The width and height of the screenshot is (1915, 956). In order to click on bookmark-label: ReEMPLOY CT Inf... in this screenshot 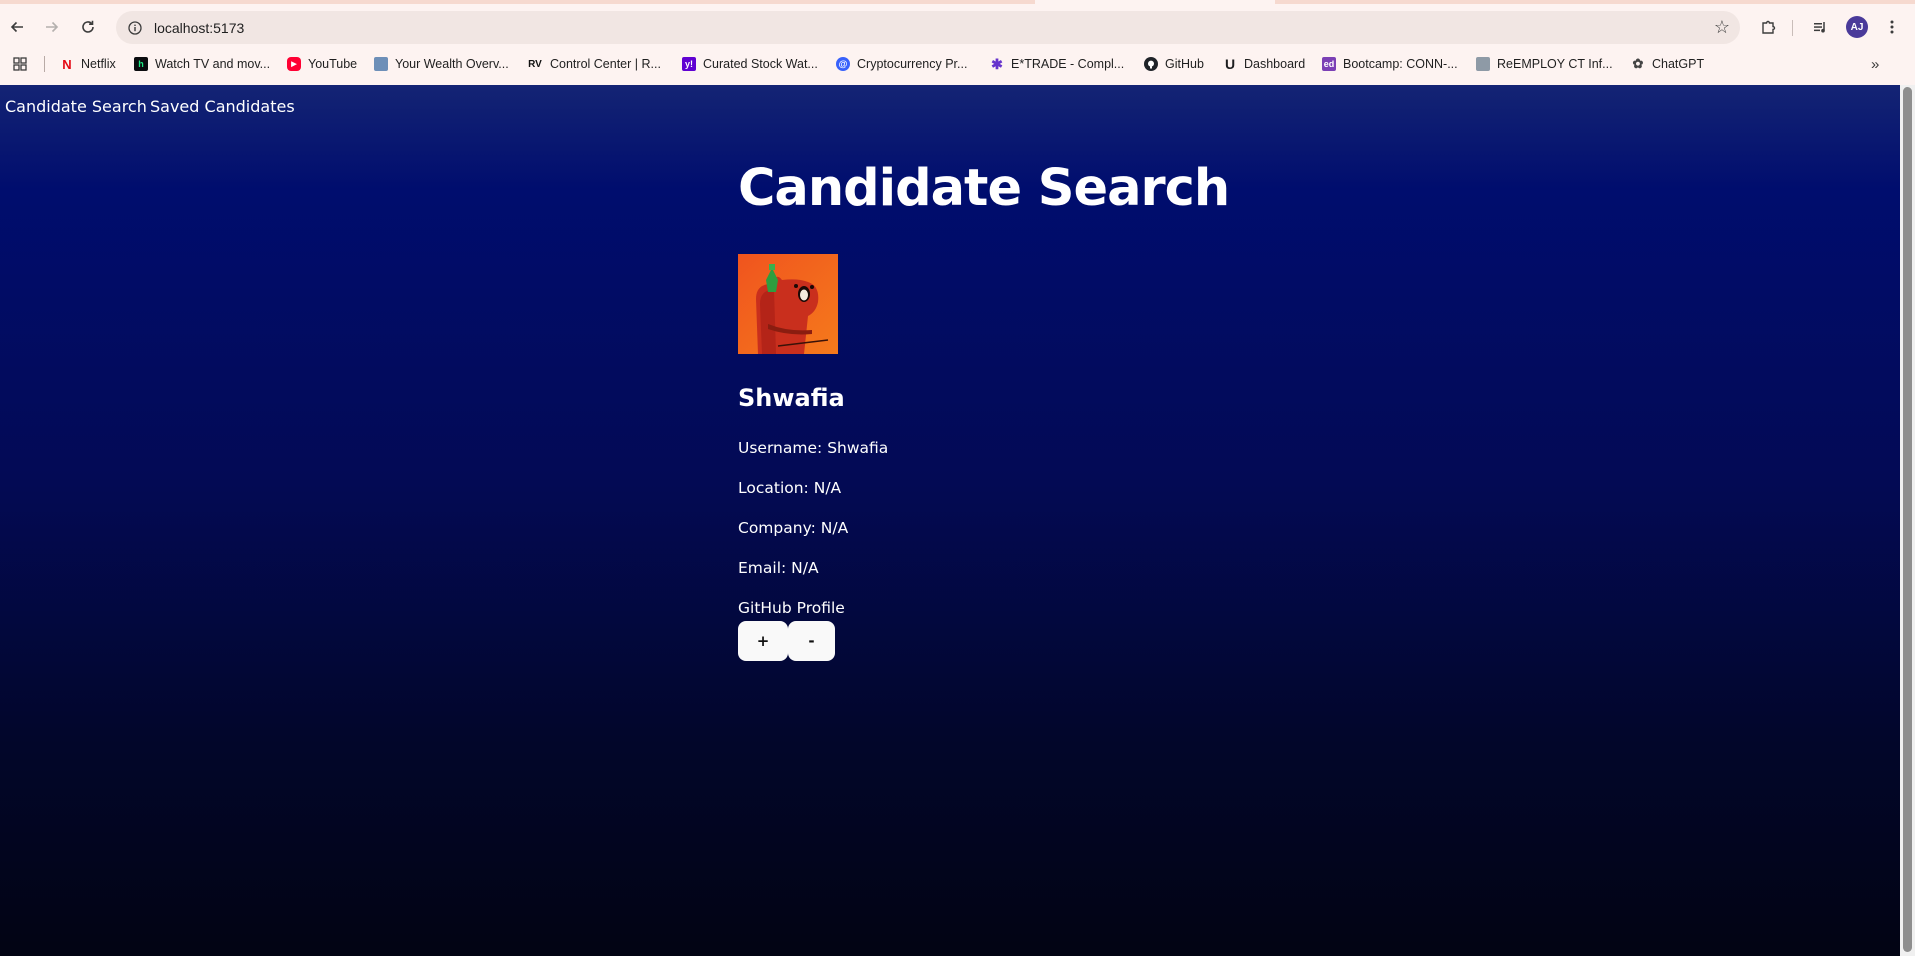, I will do `click(1555, 64)`.